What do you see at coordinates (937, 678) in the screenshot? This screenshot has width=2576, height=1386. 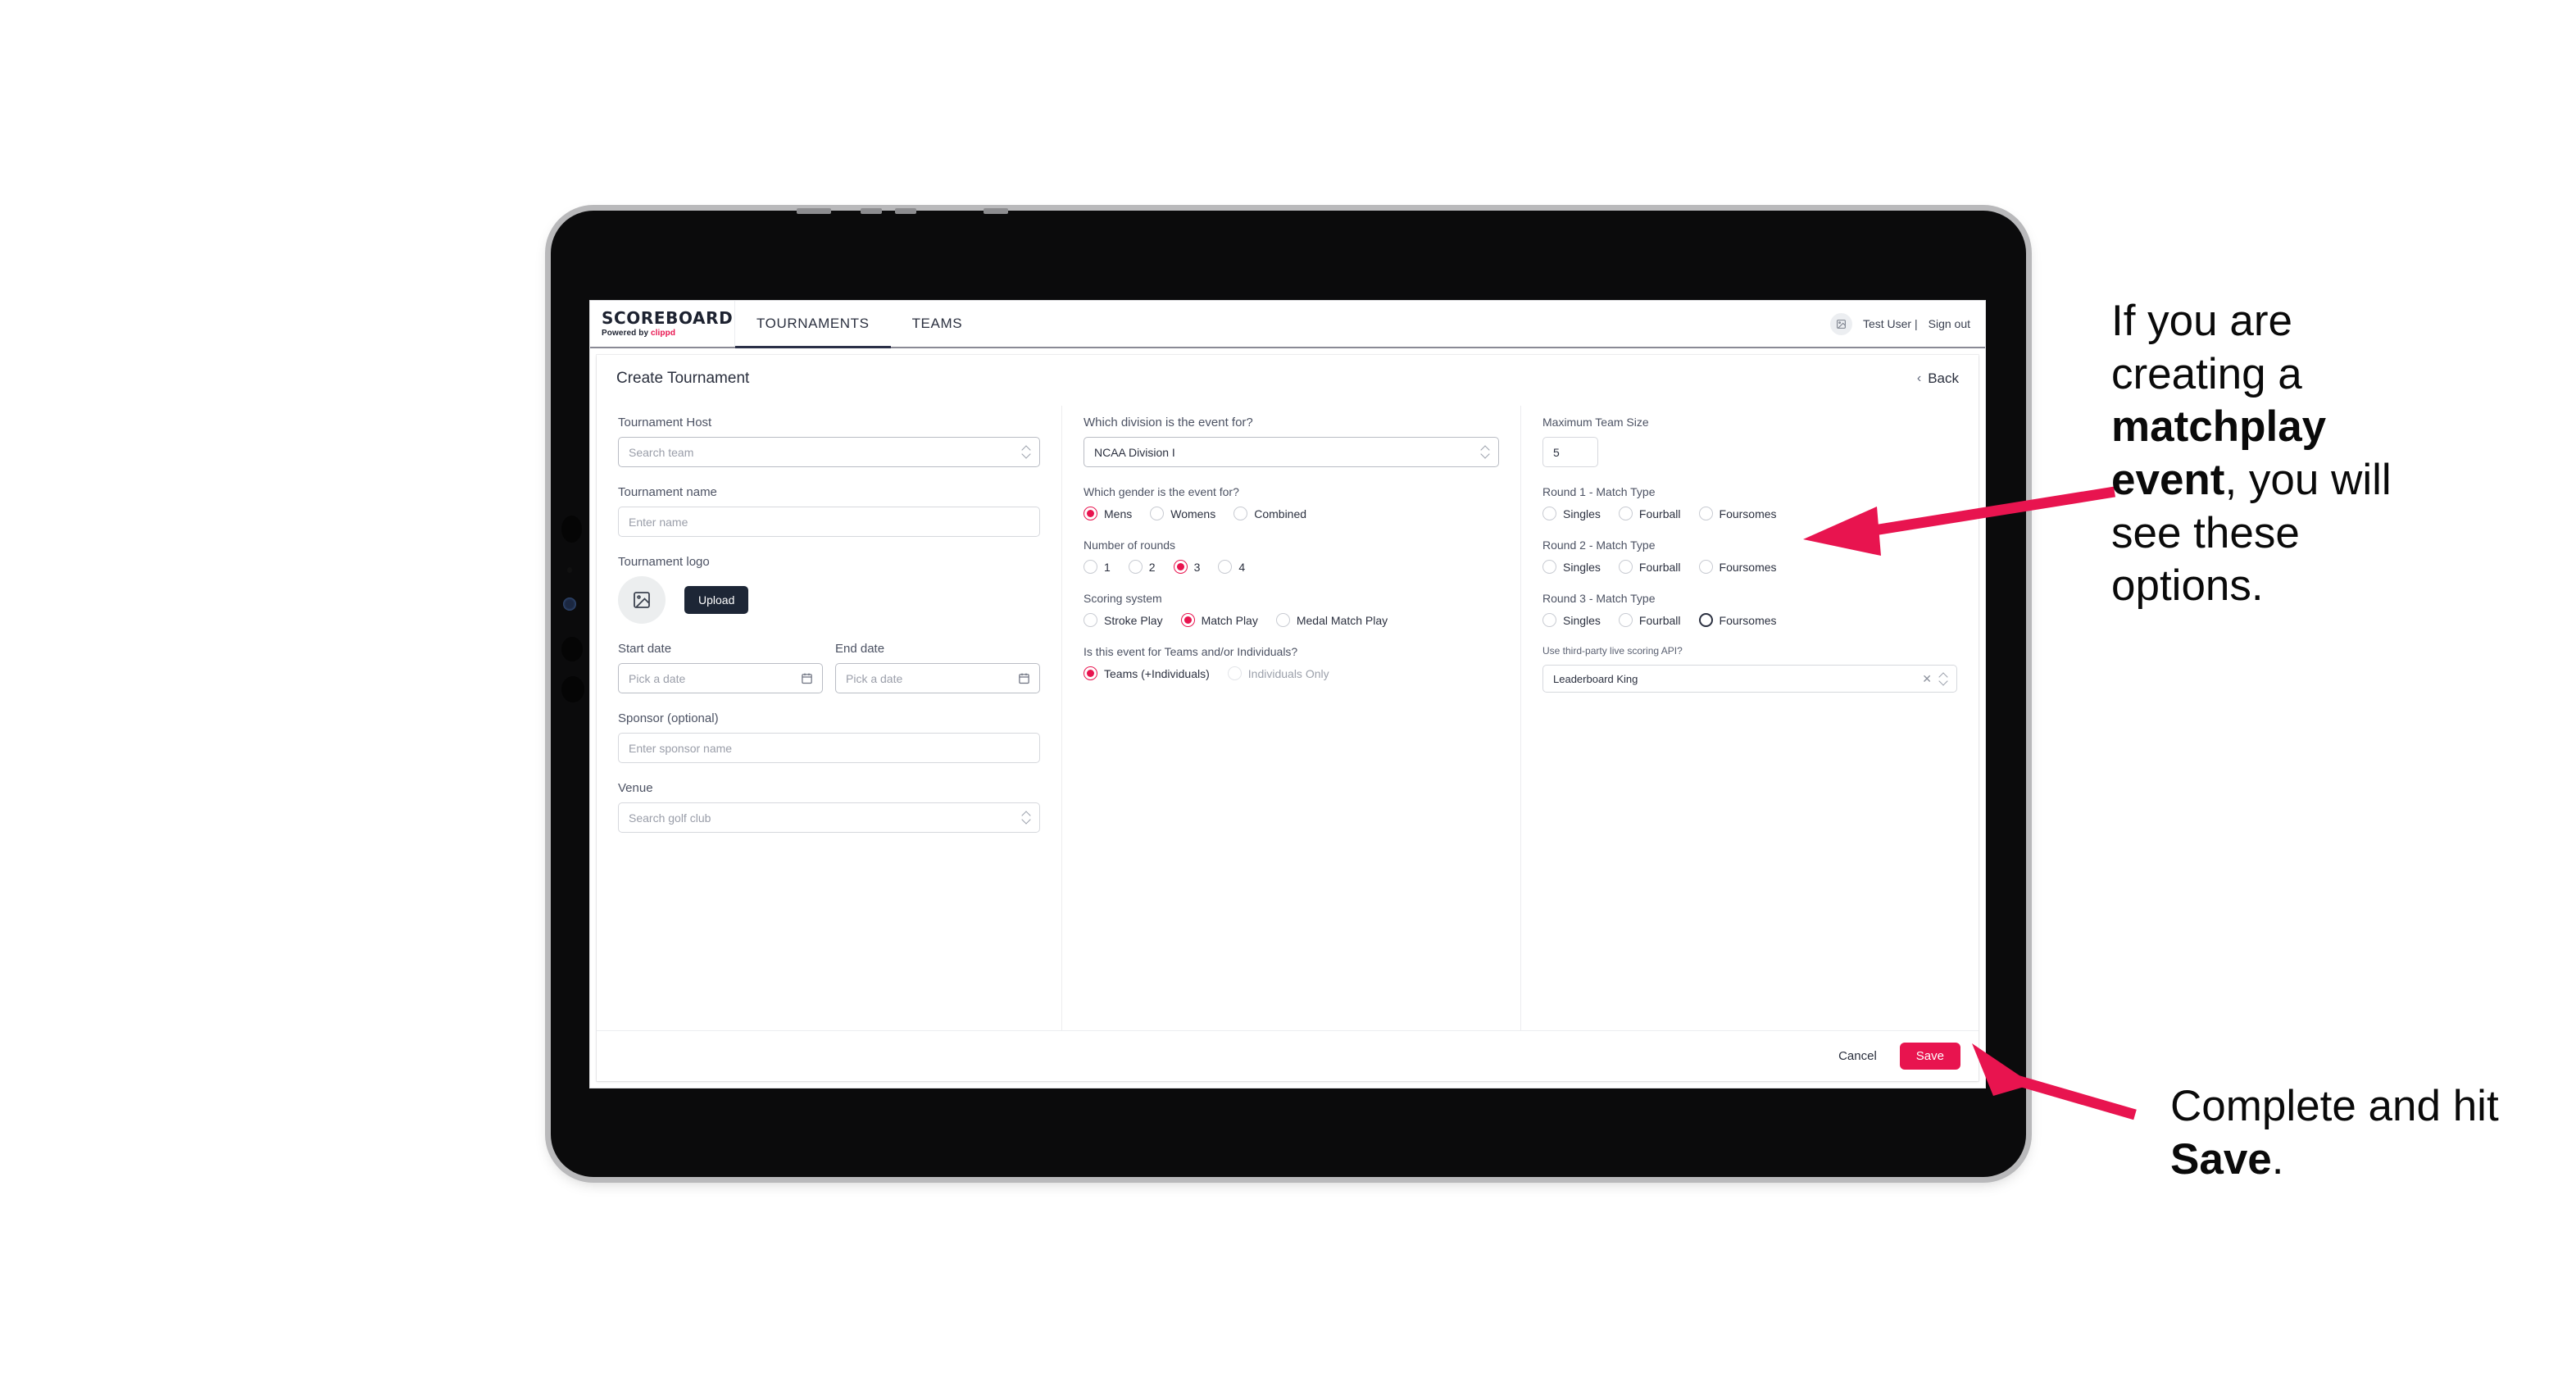 I see `end-date-input: Pick a date` at bounding box center [937, 678].